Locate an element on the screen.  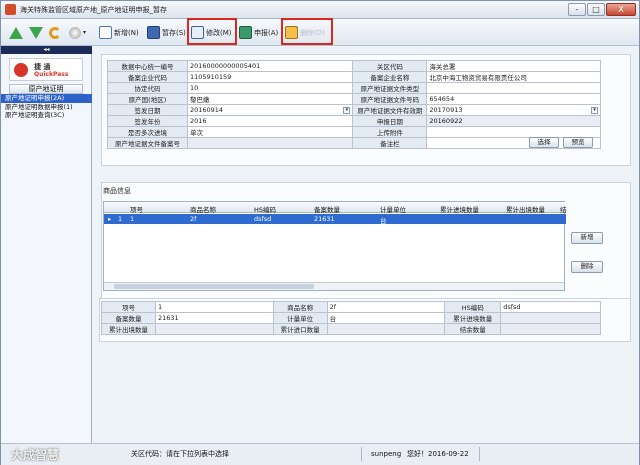
label-valid-date: 原产地证据文件有效期 is located at coordinates (390, 110).